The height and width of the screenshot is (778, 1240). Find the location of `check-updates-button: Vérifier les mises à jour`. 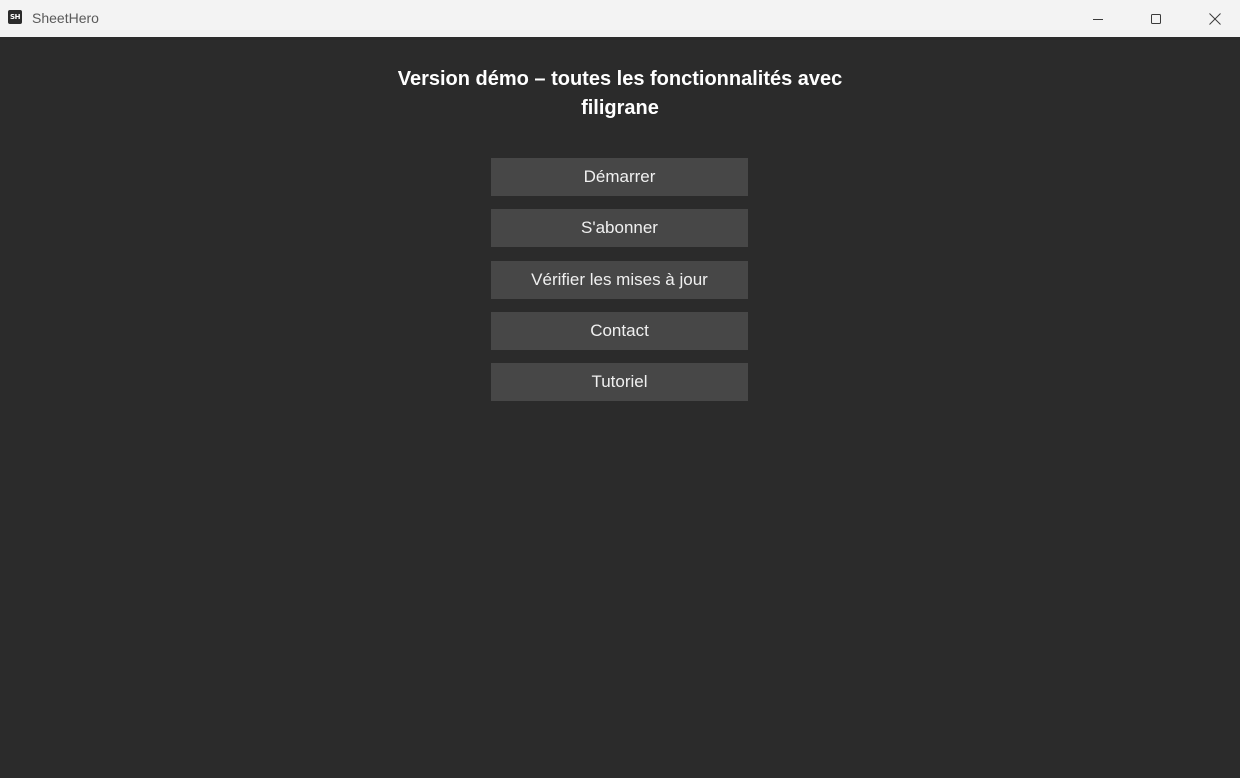

check-updates-button: Vérifier les mises à jour is located at coordinates (619, 280).